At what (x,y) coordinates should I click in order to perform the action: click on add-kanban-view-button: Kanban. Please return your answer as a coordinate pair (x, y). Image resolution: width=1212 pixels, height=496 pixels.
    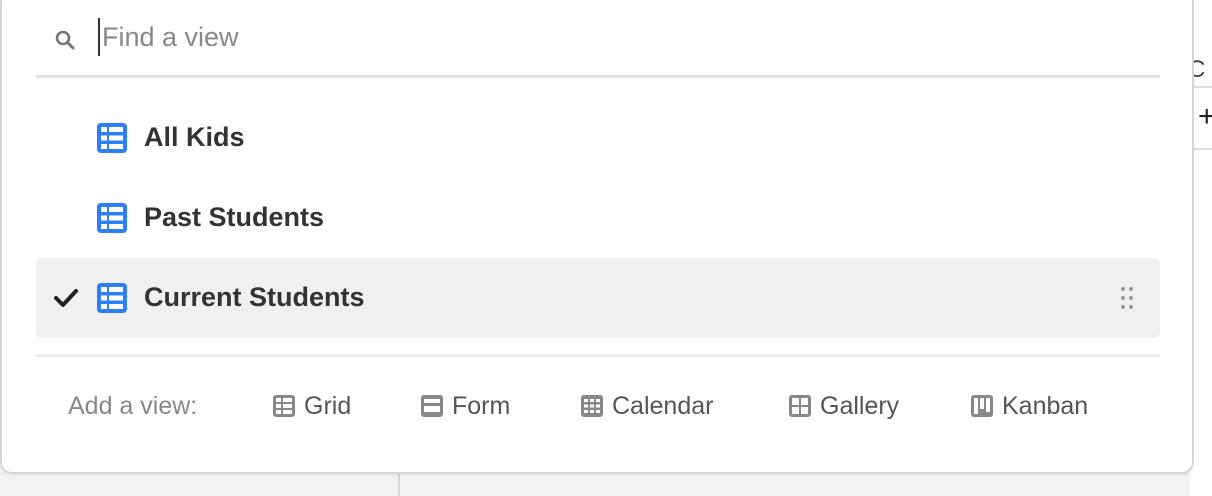
    Looking at the image, I should click on (1029, 406).